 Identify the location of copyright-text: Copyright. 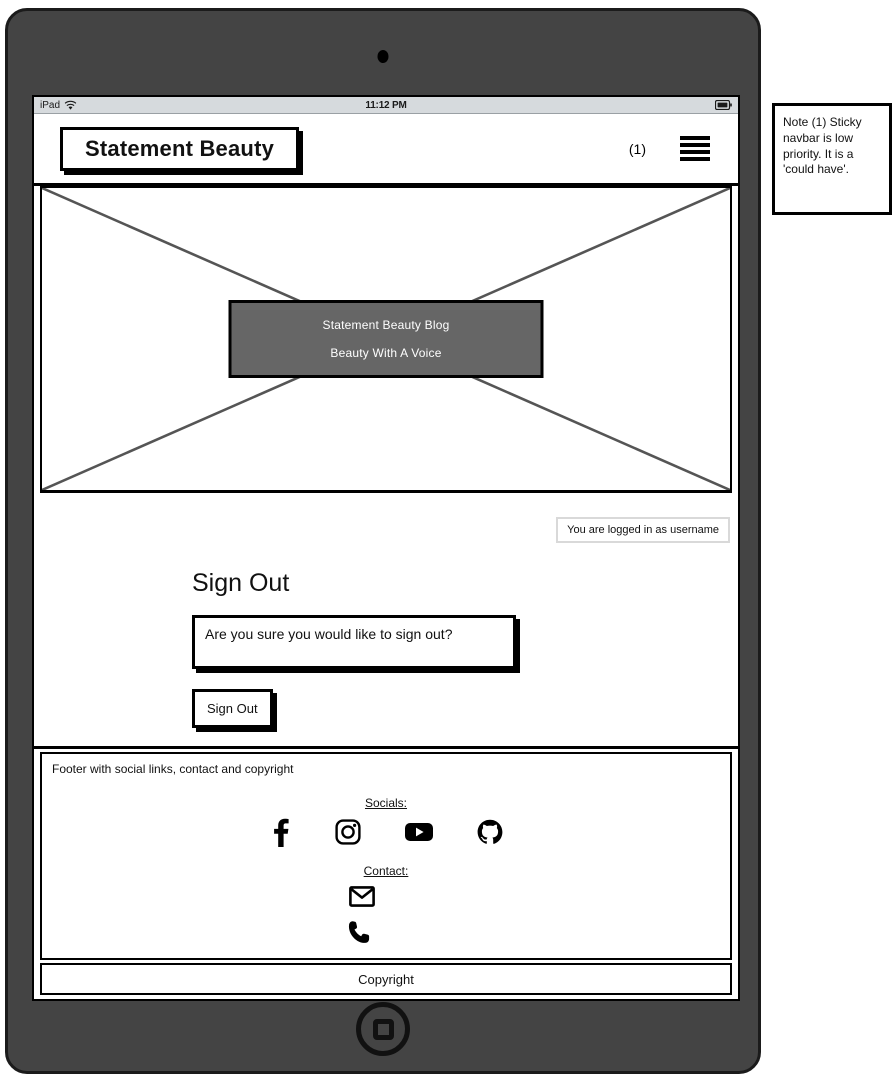
(386, 979).